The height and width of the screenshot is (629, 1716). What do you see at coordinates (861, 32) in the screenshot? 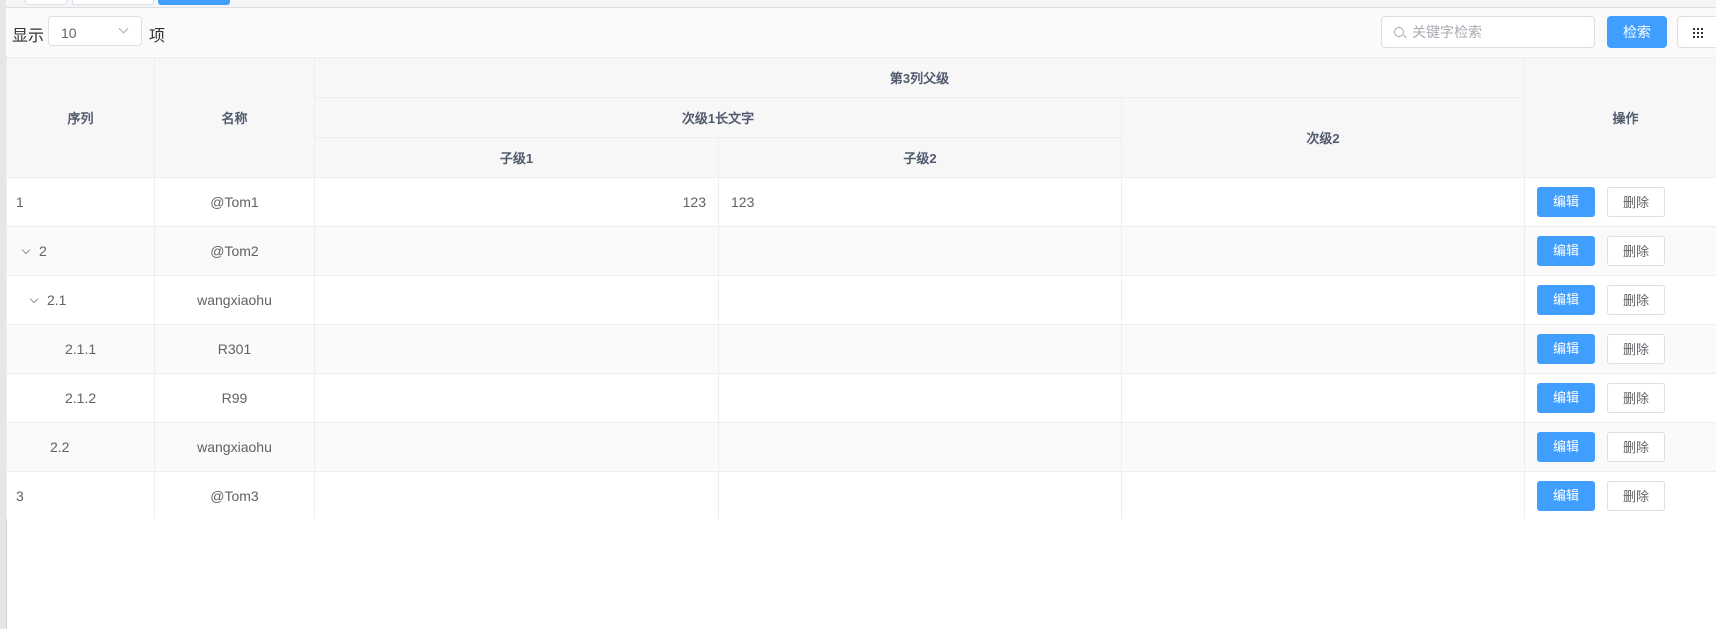
I see `table-toolbar: 显示 10 项 检索` at bounding box center [861, 32].